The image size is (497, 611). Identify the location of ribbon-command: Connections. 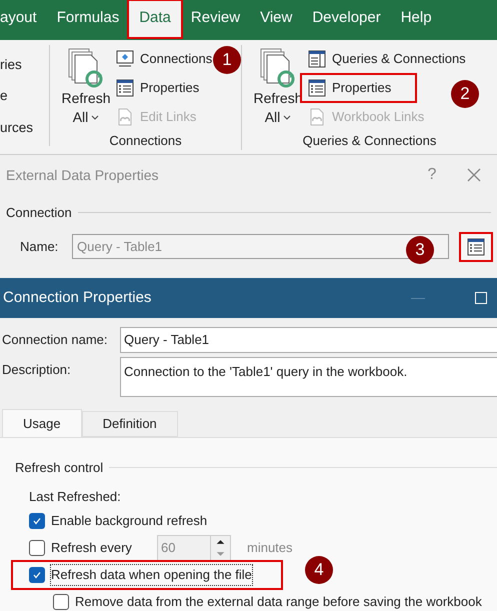
(164, 59).